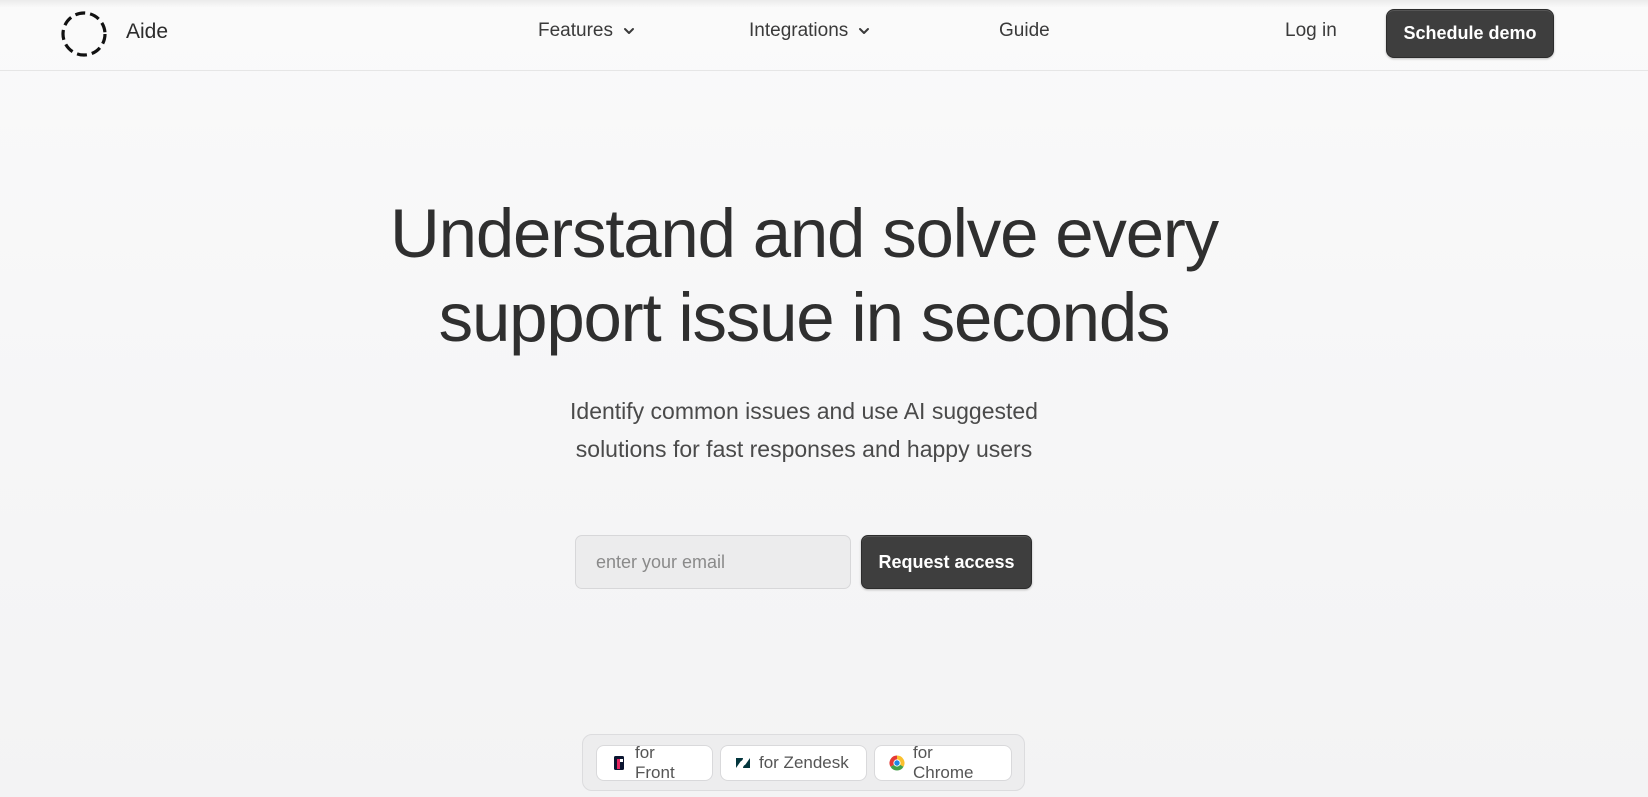 Image resolution: width=1648 pixels, height=797 pixels. I want to click on brand-name: Aide, so click(147, 32).